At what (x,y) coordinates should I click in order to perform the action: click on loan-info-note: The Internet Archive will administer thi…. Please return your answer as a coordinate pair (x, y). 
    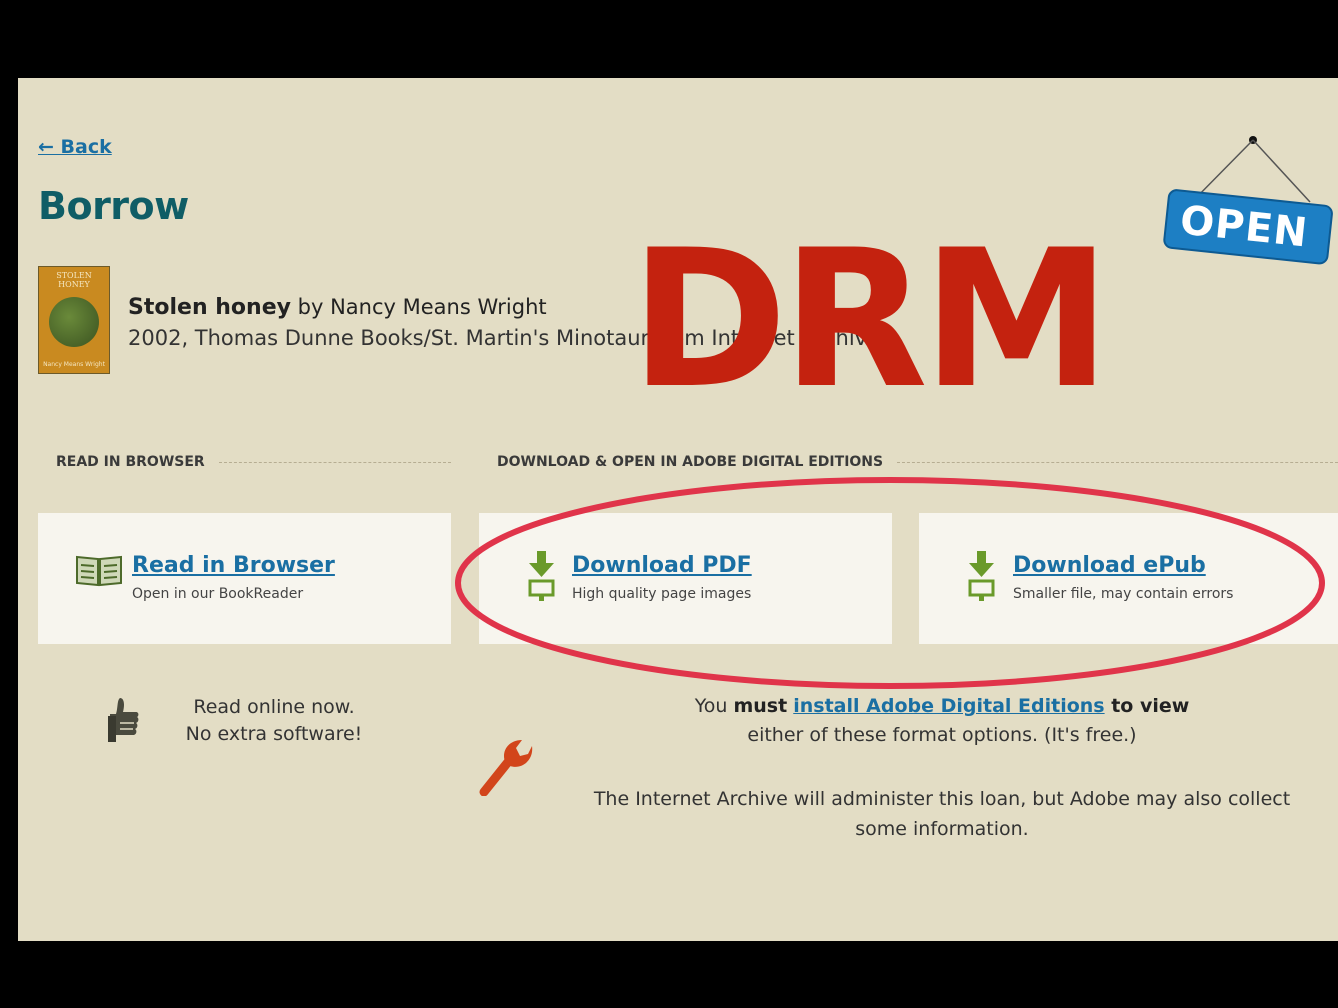
    Looking at the image, I should click on (942, 814).